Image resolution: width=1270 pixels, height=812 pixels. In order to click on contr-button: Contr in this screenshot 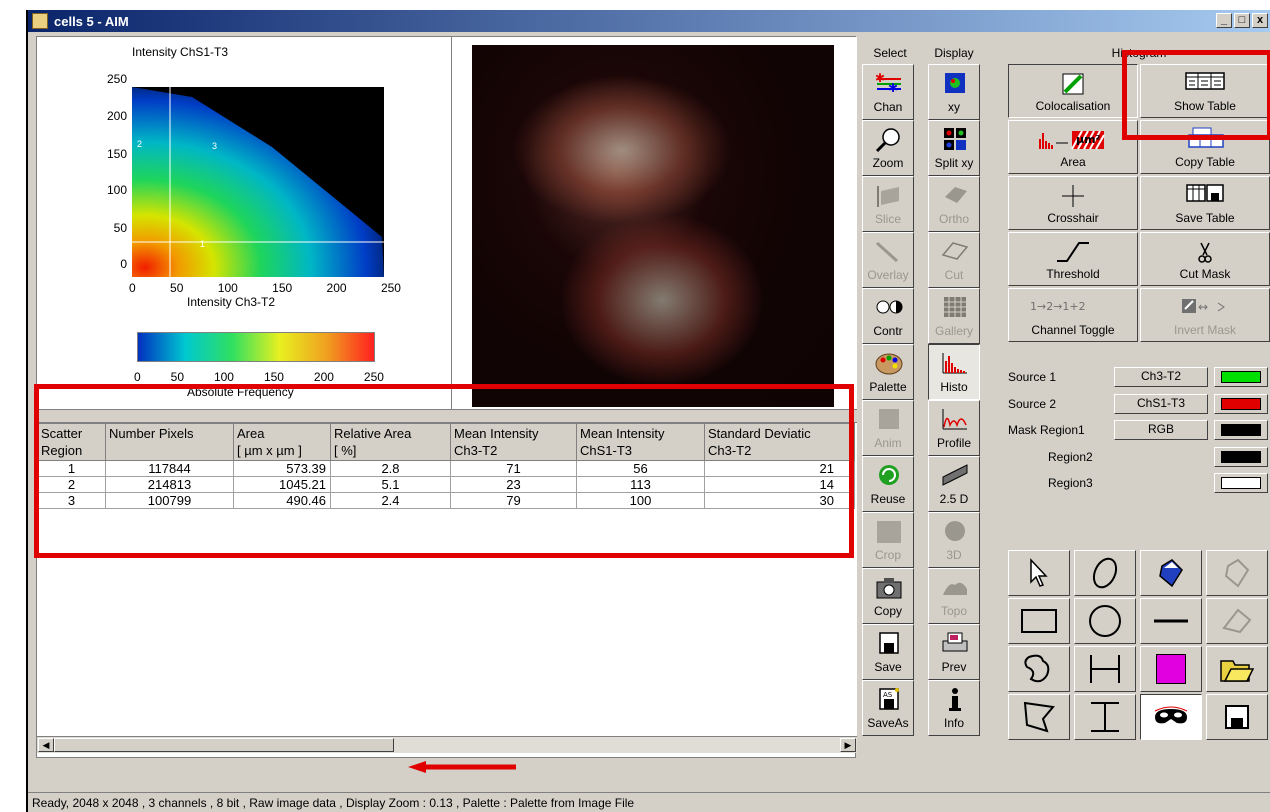, I will do `click(888, 316)`.